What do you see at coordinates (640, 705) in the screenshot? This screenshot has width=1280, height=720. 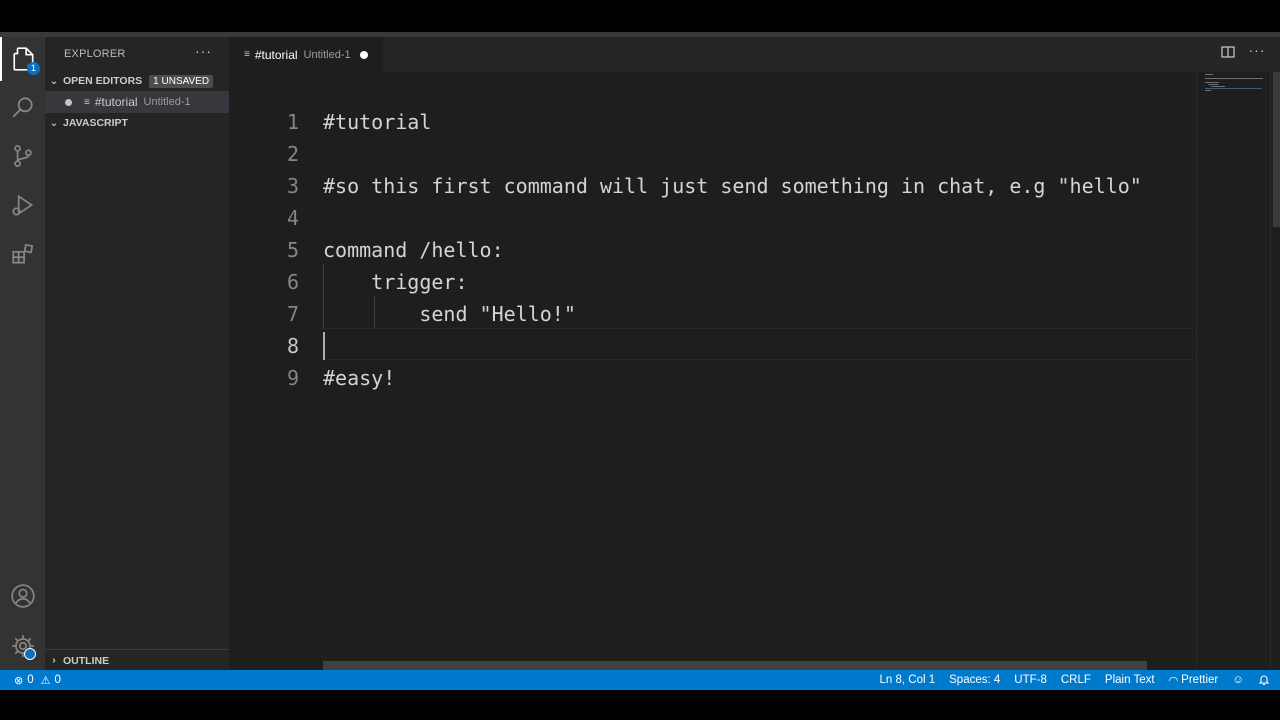 I see `window-bottom-band` at bounding box center [640, 705].